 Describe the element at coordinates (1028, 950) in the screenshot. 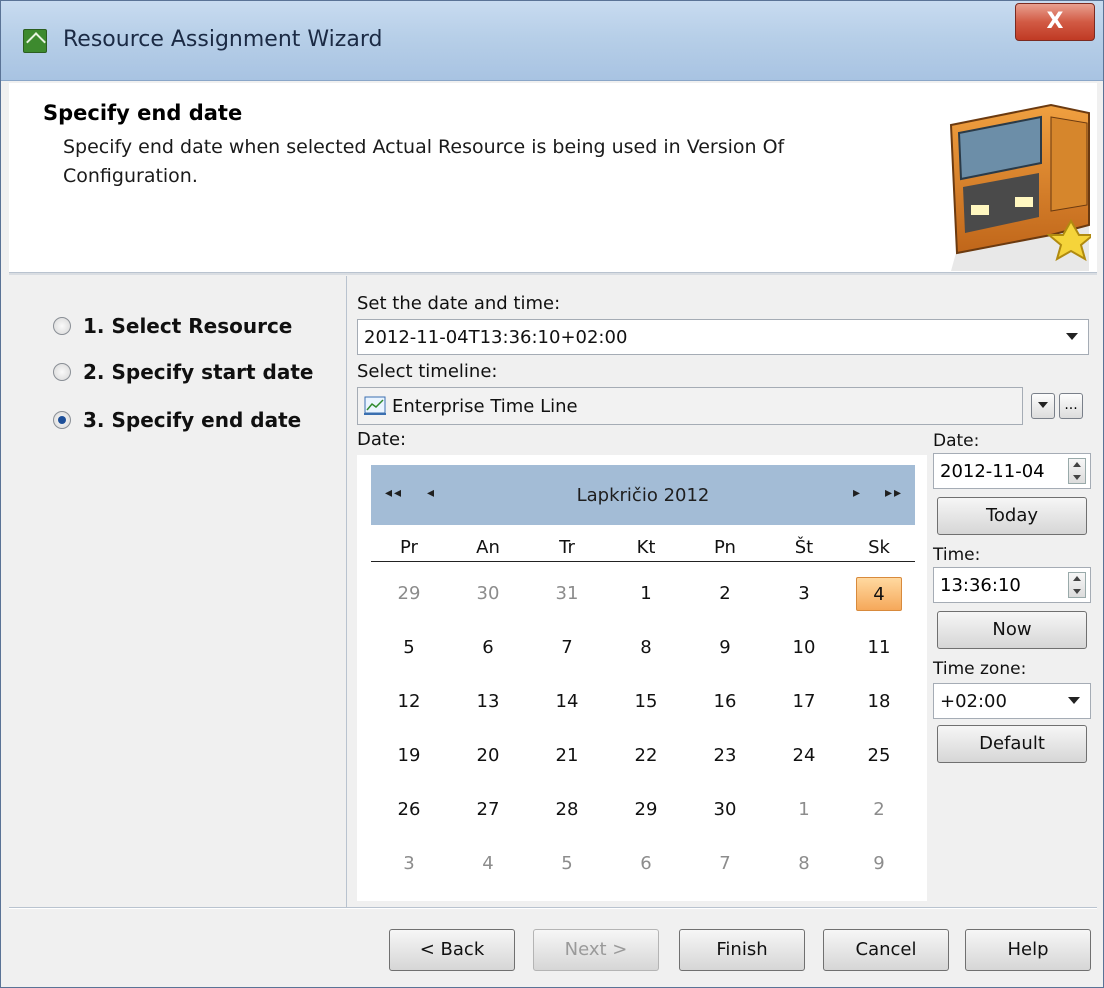

I see `help-button: Help` at that location.